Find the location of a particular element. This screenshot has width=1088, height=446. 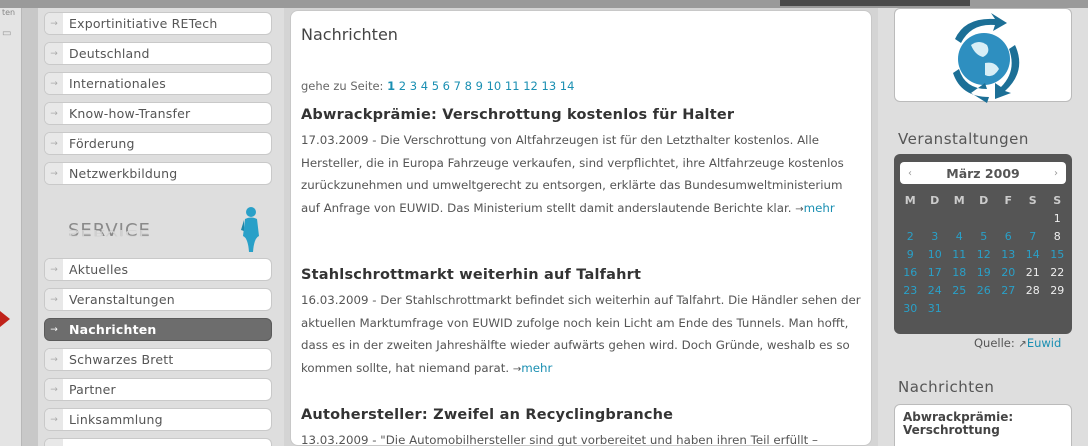

calendar-day: 7 is located at coordinates (1033, 237).